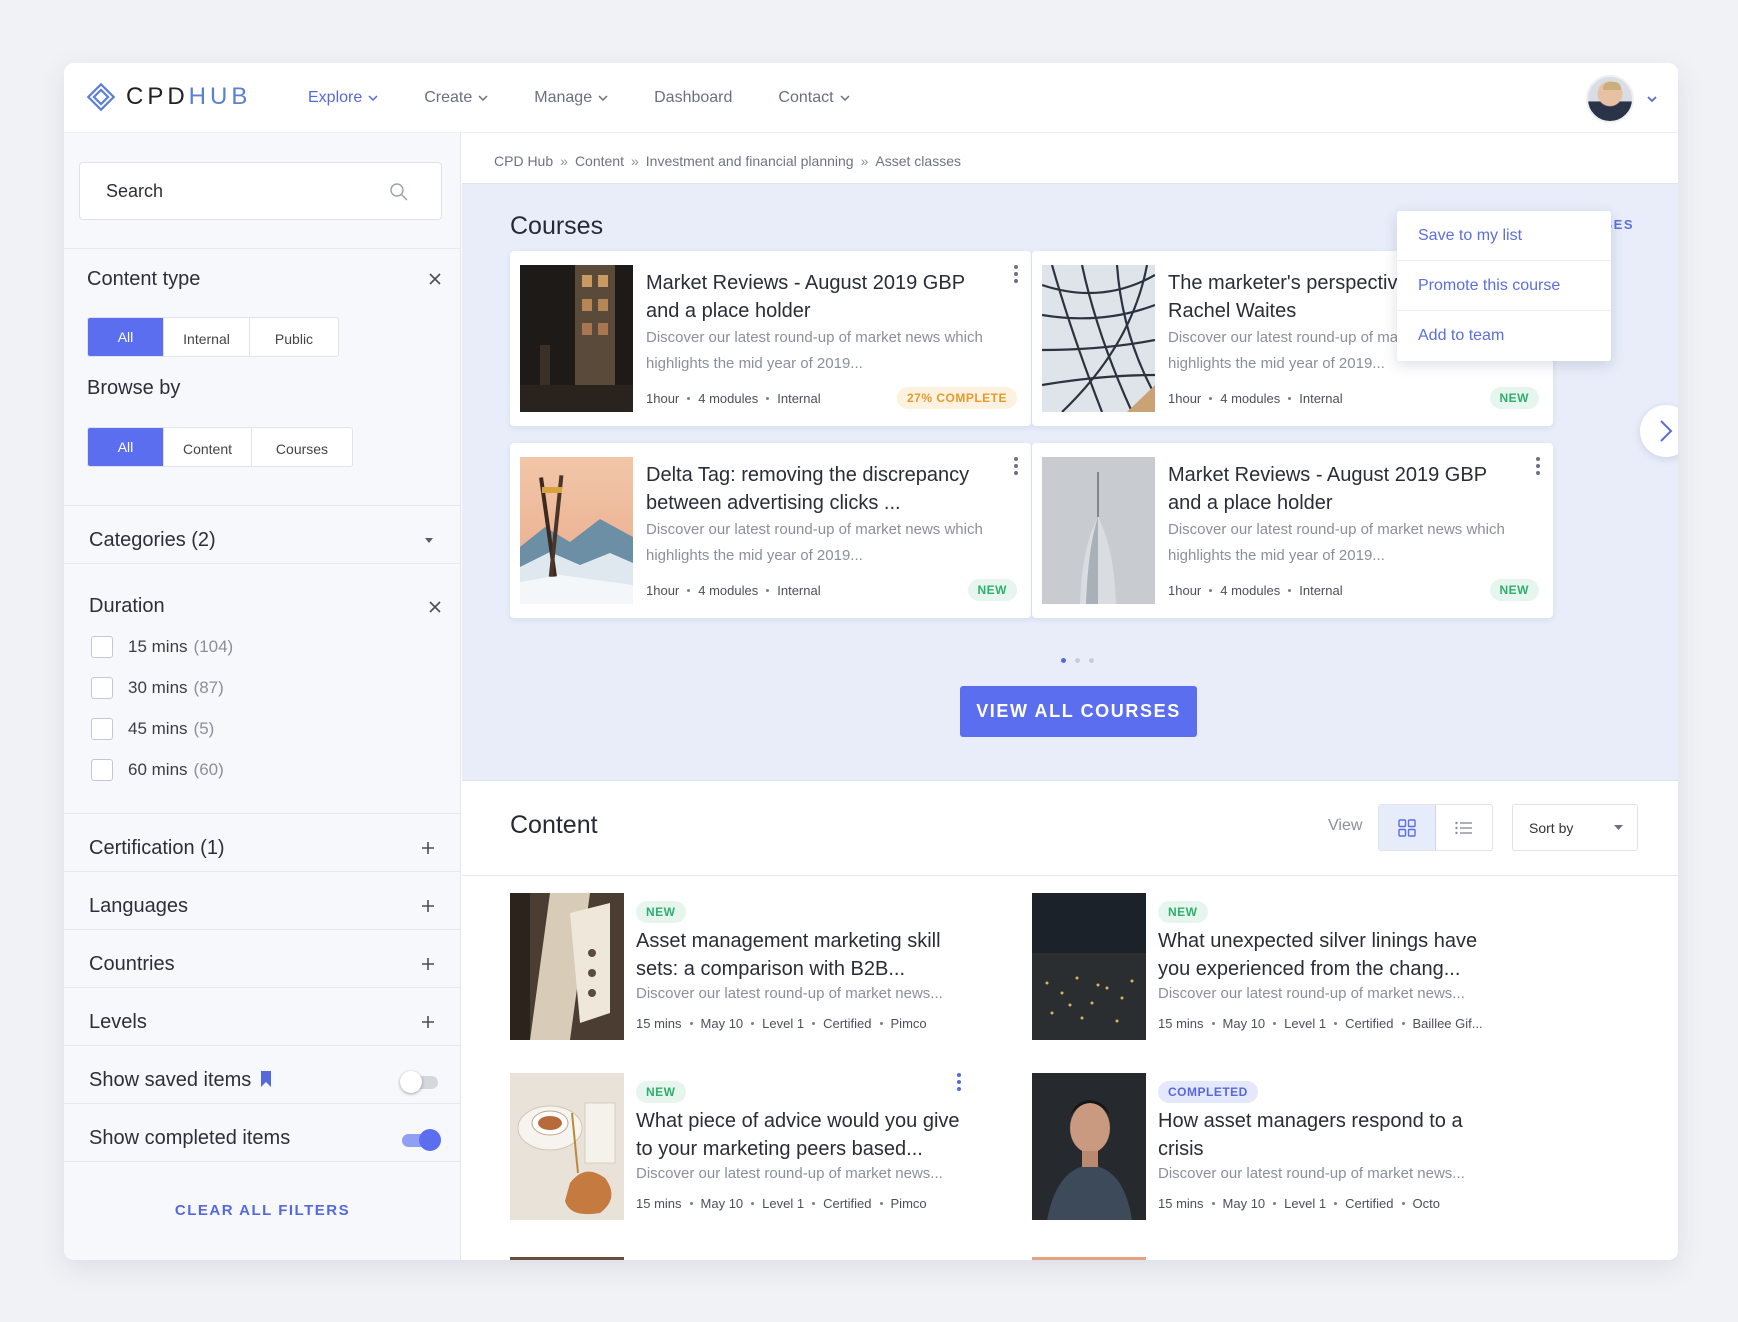 This screenshot has width=1738, height=1322. I want to click on duration-title: Duration, so click(127, 606).